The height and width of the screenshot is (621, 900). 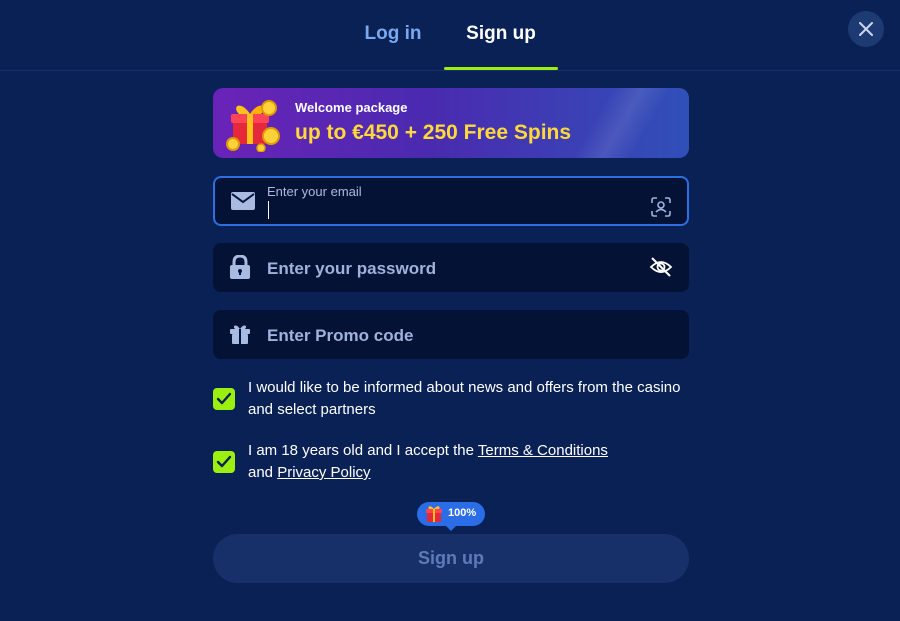 I want to click on bonus-progress-label: 100%, so click(x=462, y=513).